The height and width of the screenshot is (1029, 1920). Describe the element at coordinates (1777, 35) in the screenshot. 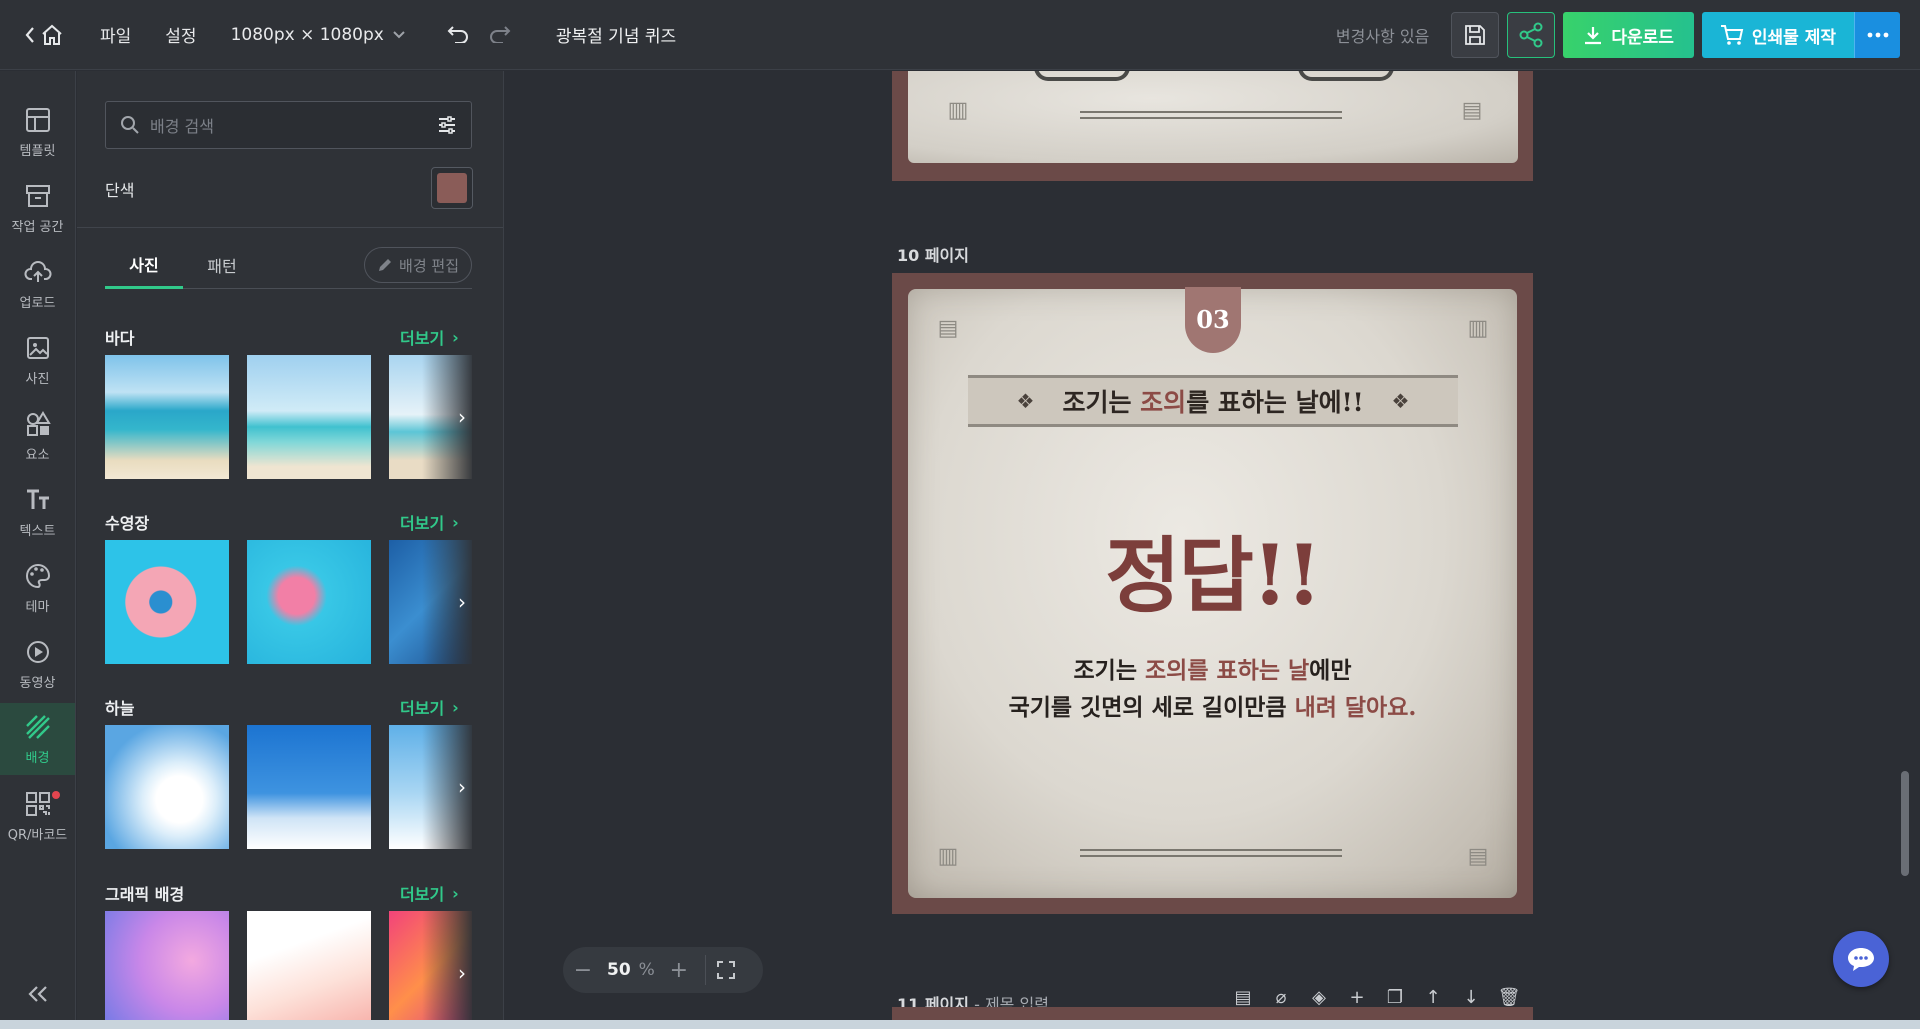

I see `print-order-button: 인쇄물 제작` at that location.